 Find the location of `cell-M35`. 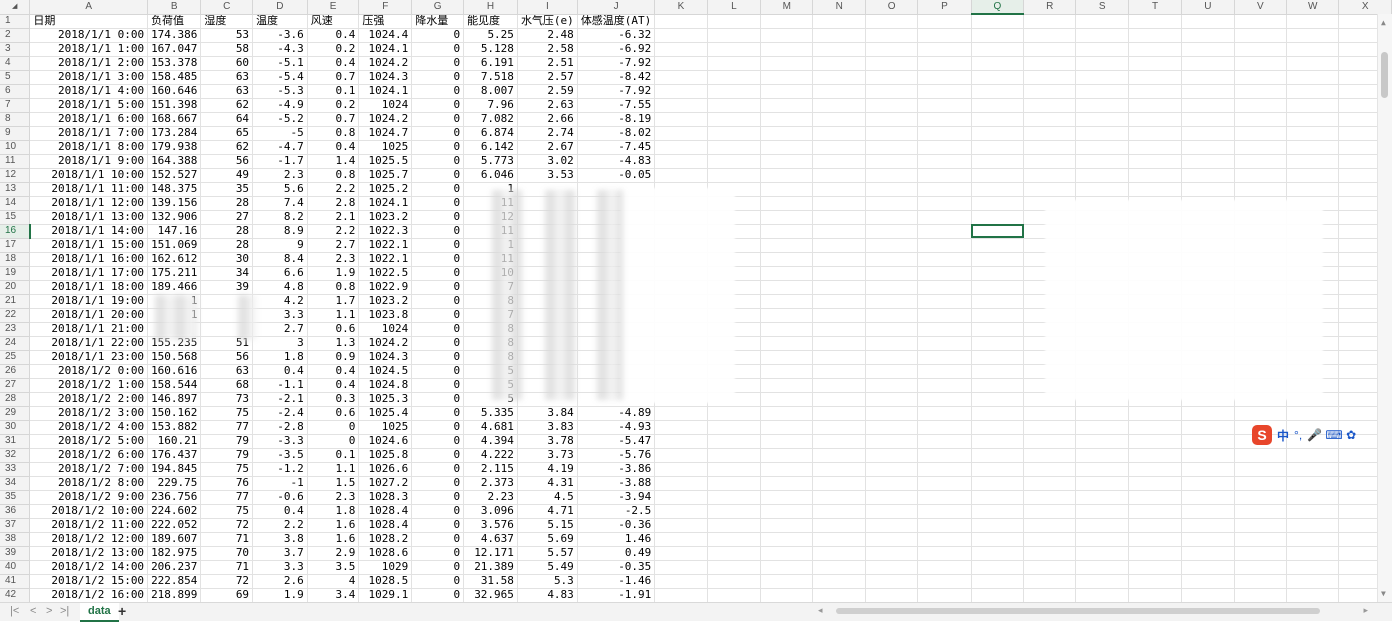

cell-M35 is located at coordinates (787, 497).